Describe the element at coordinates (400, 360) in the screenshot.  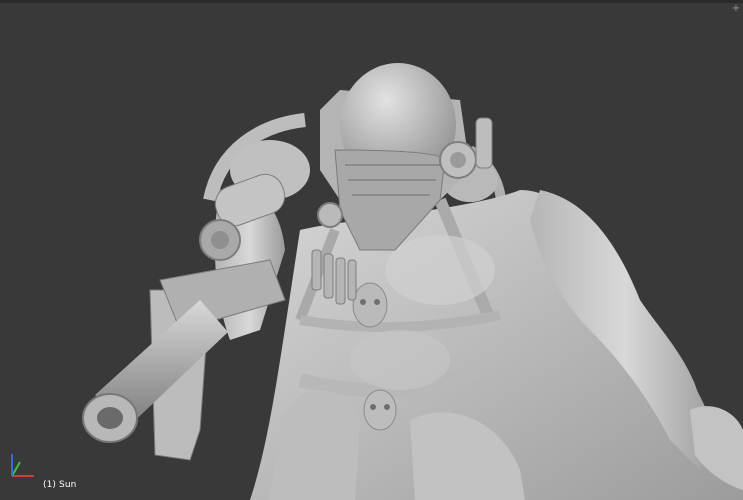
I see `abs-highlight` at that location.